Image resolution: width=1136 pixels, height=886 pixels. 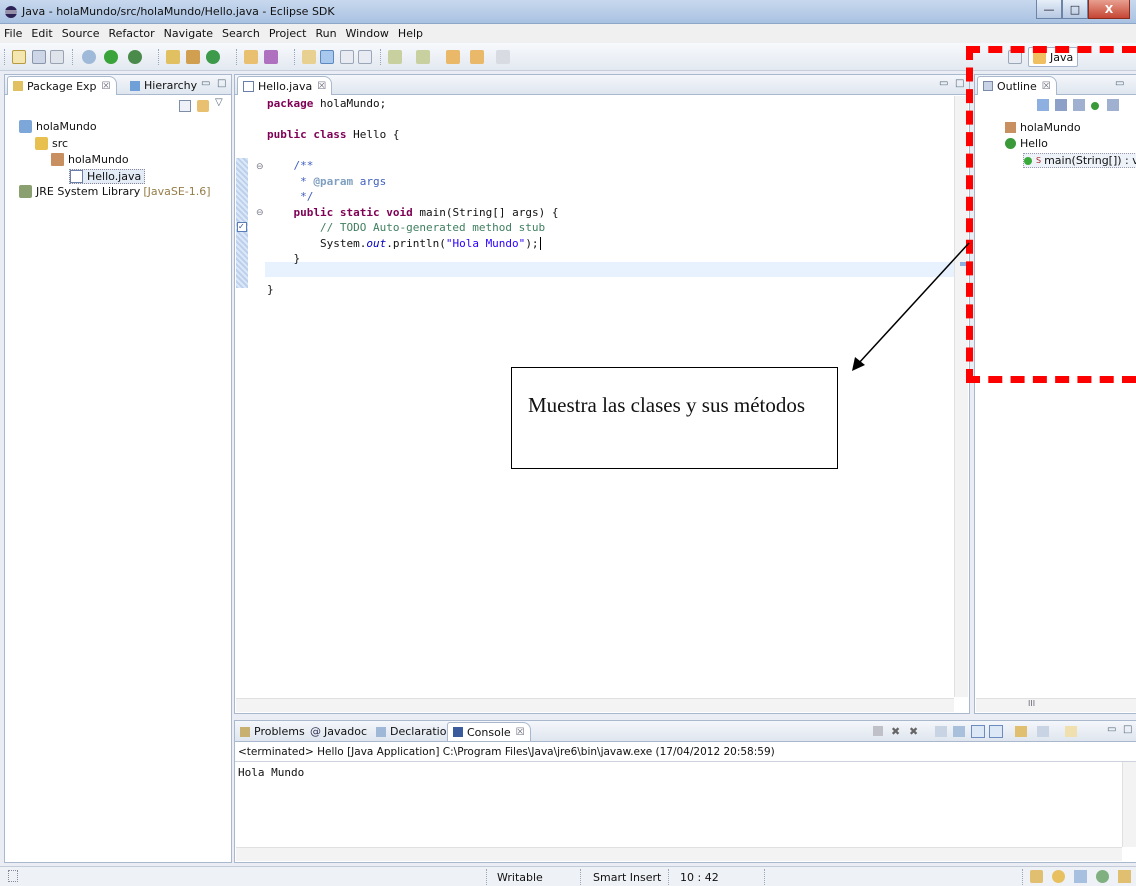 I want to click on tab-console: Console ☒, so click(x=489, y=731).